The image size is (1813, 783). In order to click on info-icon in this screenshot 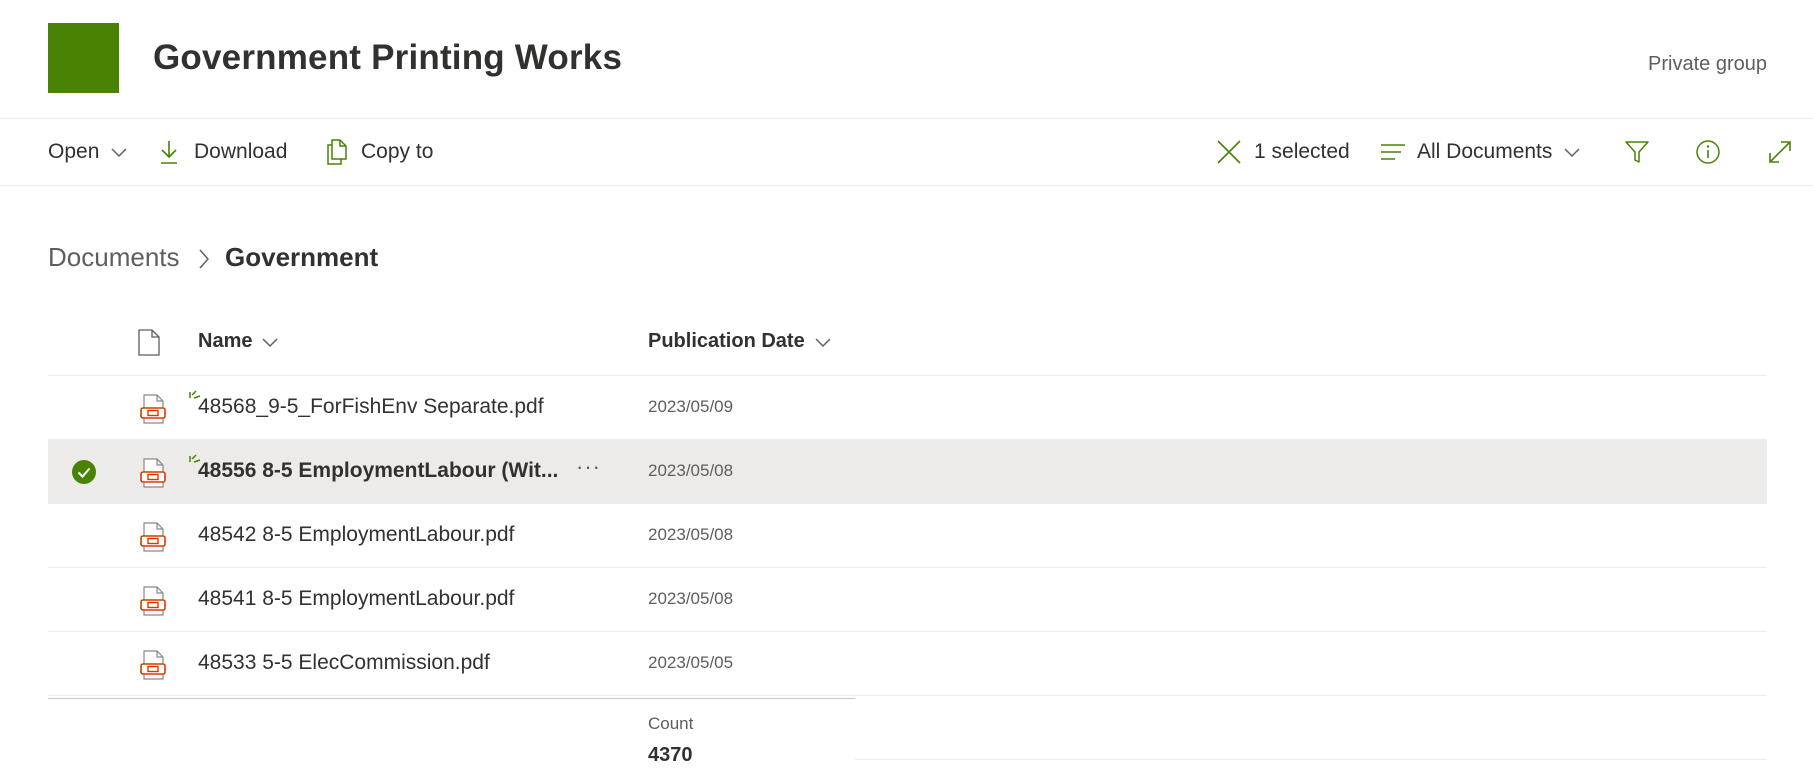, I will do `click(1708, 152)`.